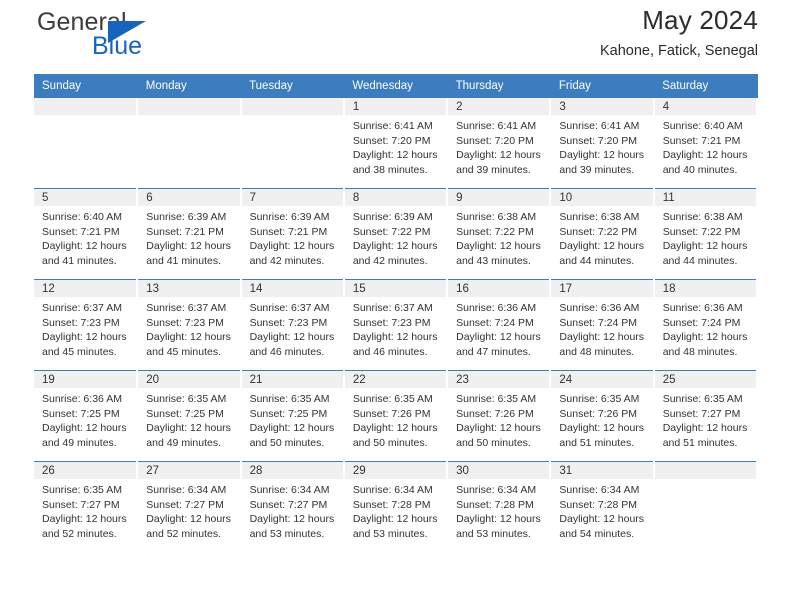 Image resolution: width=792 pixels, height=612 pixels. Describe the element at coordinates (185, 413) in the screenshot. I see `sunset-text: Sunset: 7:25 PM` at that location.